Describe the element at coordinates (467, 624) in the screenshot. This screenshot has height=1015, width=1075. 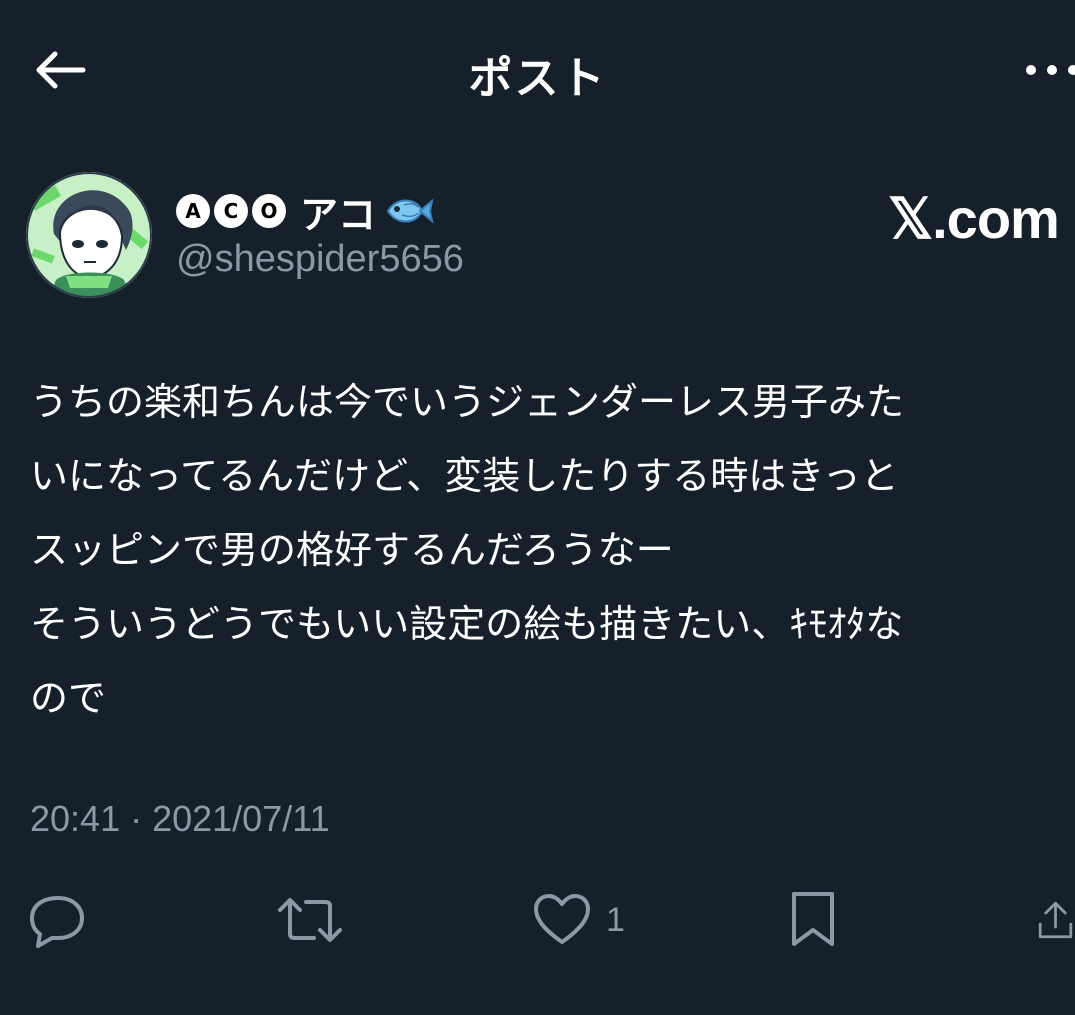
I see `post-text-line: そういうどうでもいい設定の絵も描きたい、ｷﾓｵﾀな` at that location.